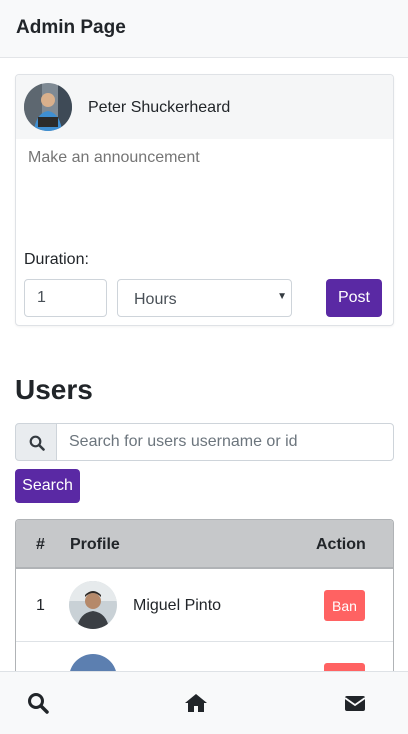  I want to click on bottom-navigation, so click(204, 702).